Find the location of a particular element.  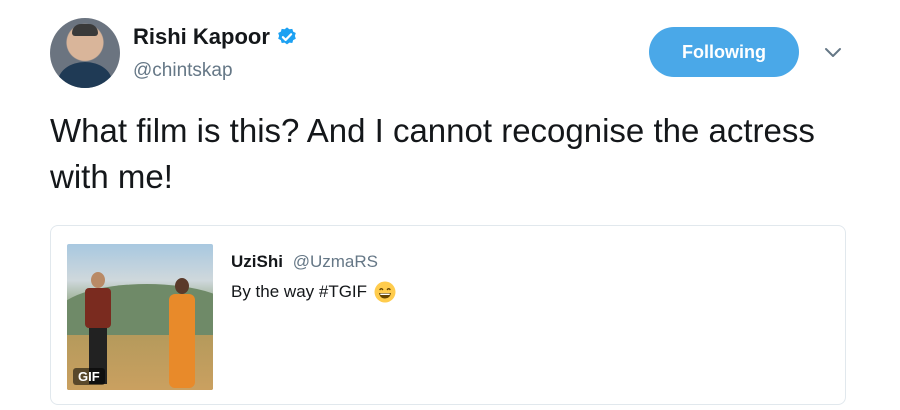

verified-badge-icon is located at coordinates (287, 37).